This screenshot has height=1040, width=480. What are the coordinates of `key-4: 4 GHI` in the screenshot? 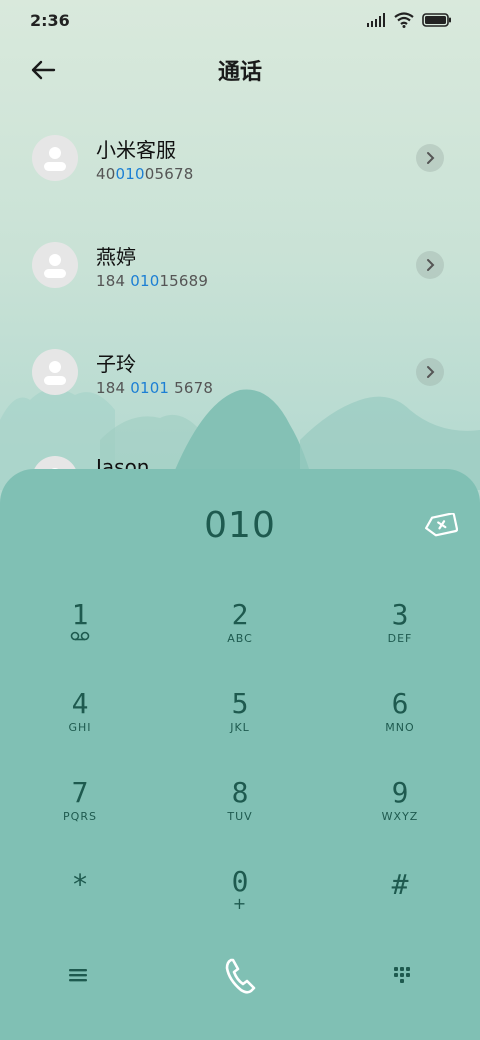 It's located at (80, 723).